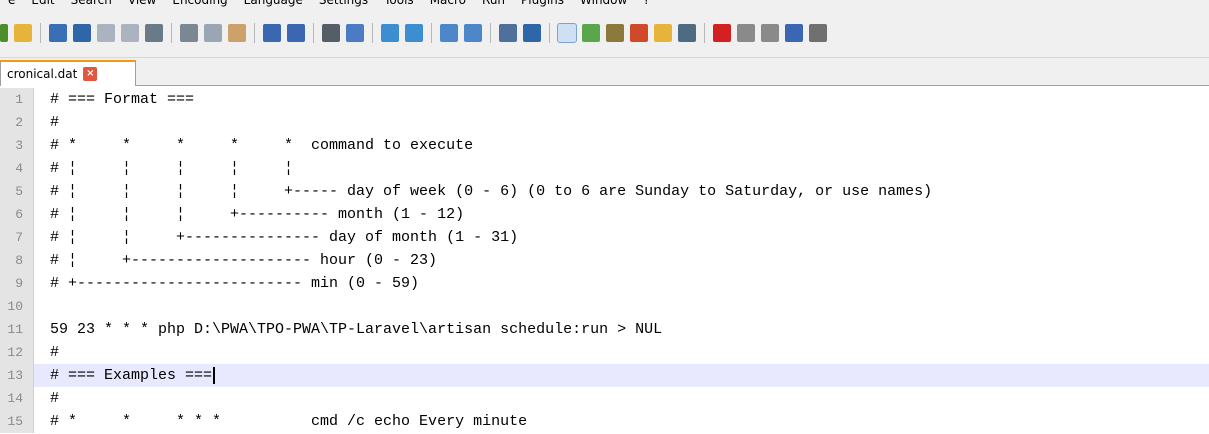 This screenshot has width=1209, height=434. What do you see at coordinates (604, 214) in the screenshot?
I see `editor-line: 6 # ¦ ¦ ¦ +---------- month (1 - 12)` at bounding box center [604, 214].